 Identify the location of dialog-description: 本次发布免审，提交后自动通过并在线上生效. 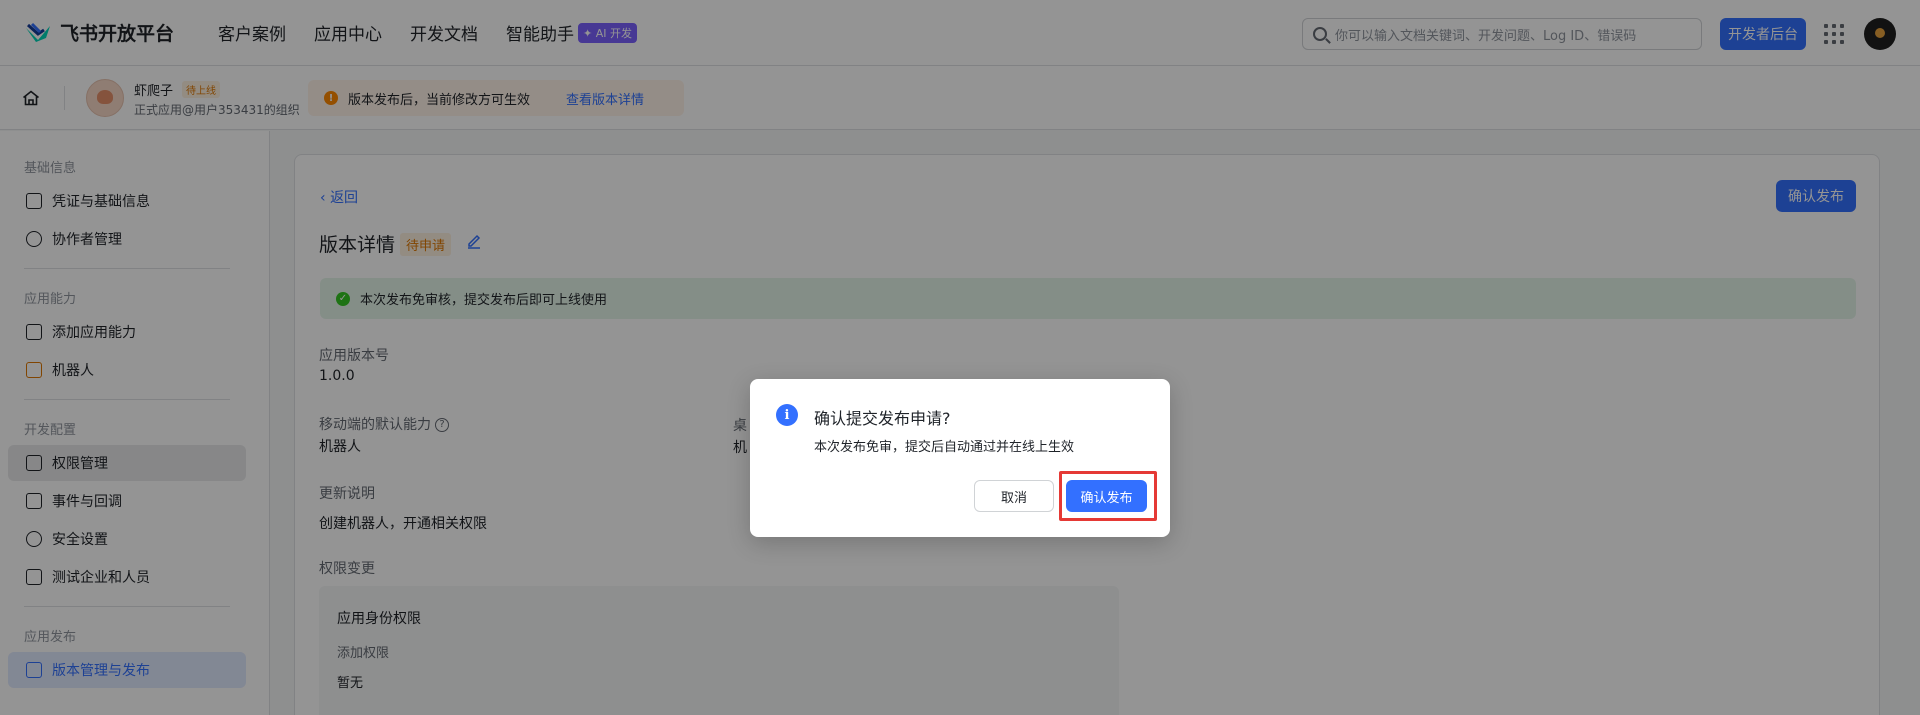
(944, 447).